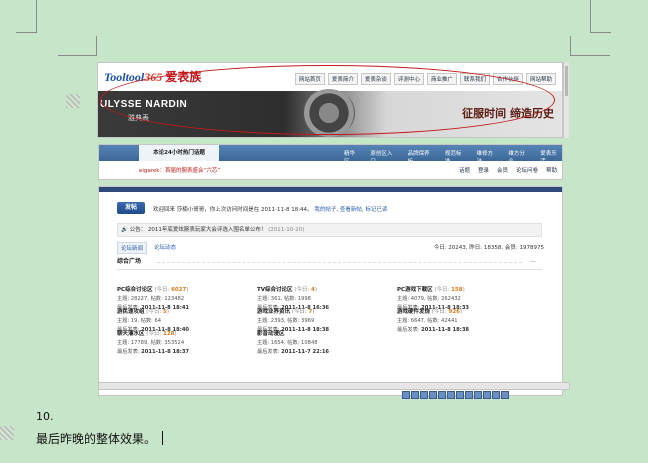  What do you see at coordinates (327, 311) in the screenshot?
I see `board-title: 游戏业界资讯 (今日: 7)` at bounding box center [327, 311].